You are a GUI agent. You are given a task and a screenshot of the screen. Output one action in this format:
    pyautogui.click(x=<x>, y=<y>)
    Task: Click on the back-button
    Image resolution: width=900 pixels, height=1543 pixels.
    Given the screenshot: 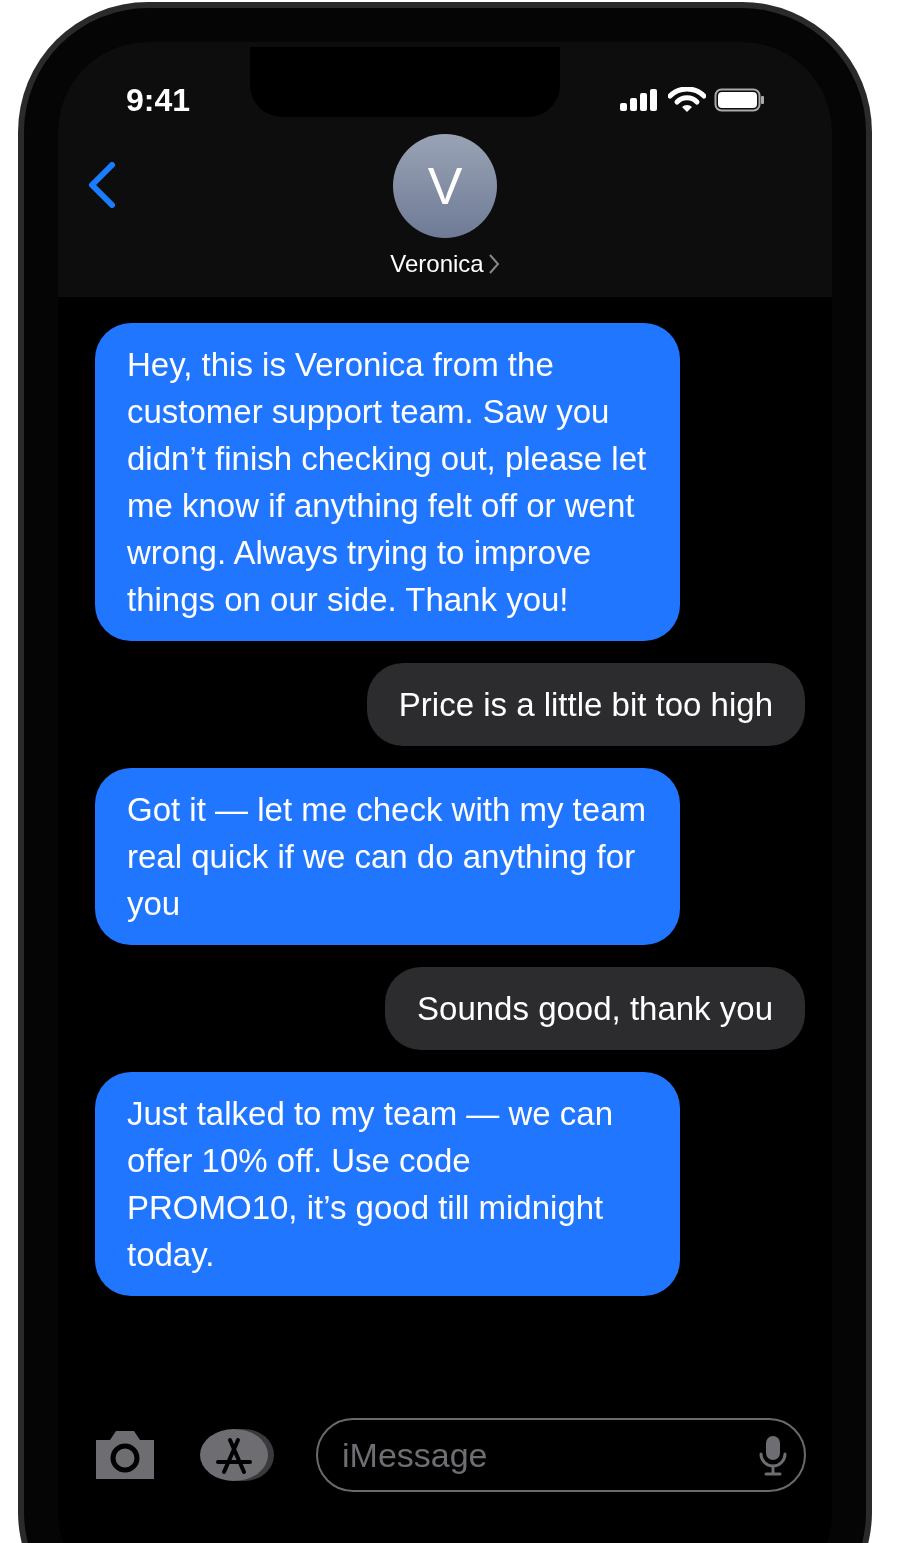 What is the action you would take?
    pyautogui.click(x=101, y=185)
    